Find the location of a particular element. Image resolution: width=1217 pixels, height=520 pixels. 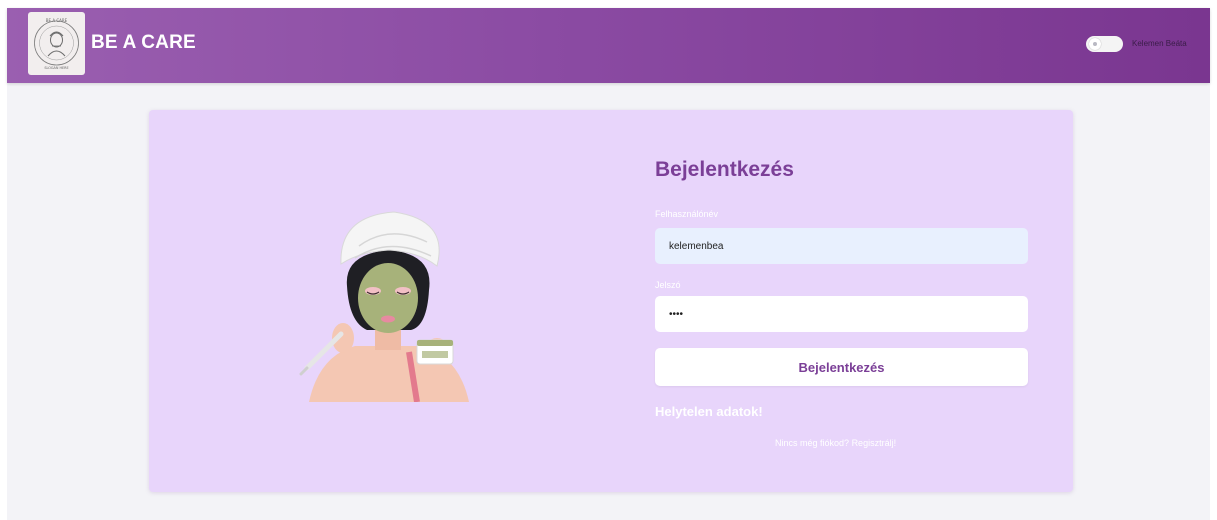

logged-in-user-name: Kelemen Beáta is located at coordinates (1159, 43).